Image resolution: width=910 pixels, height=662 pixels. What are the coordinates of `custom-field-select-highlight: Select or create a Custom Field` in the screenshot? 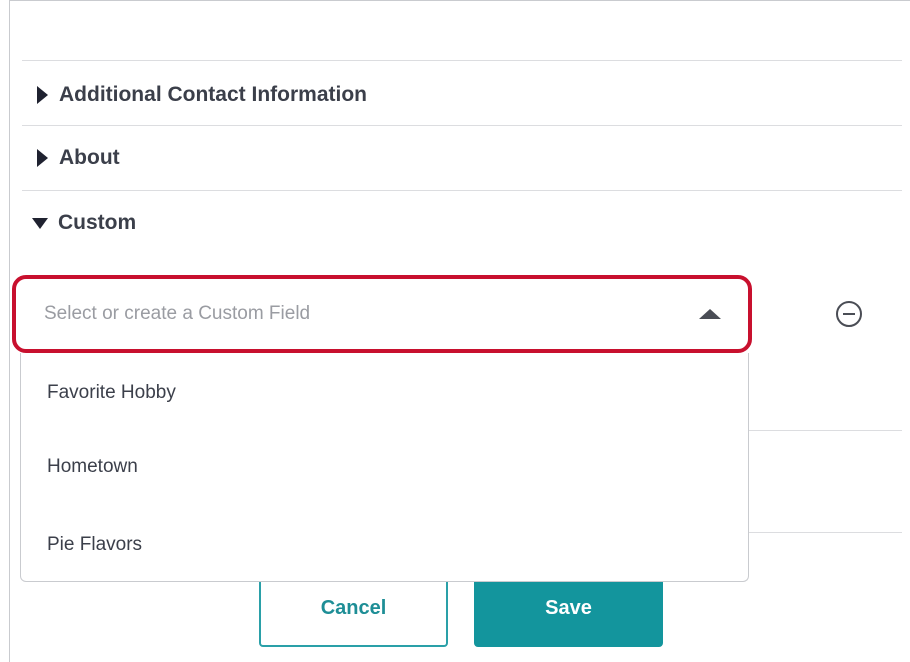 It's located at (382, 314).